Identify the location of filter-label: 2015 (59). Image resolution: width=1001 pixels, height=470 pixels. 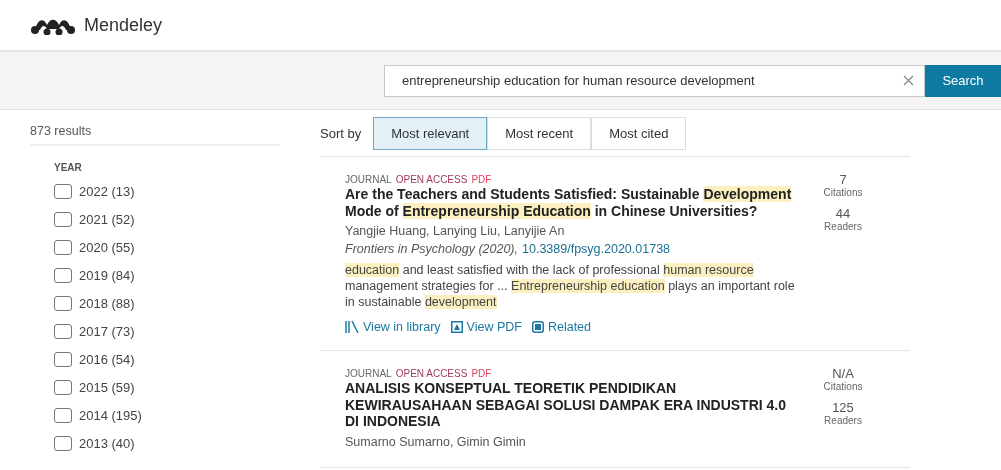
(107, 387).